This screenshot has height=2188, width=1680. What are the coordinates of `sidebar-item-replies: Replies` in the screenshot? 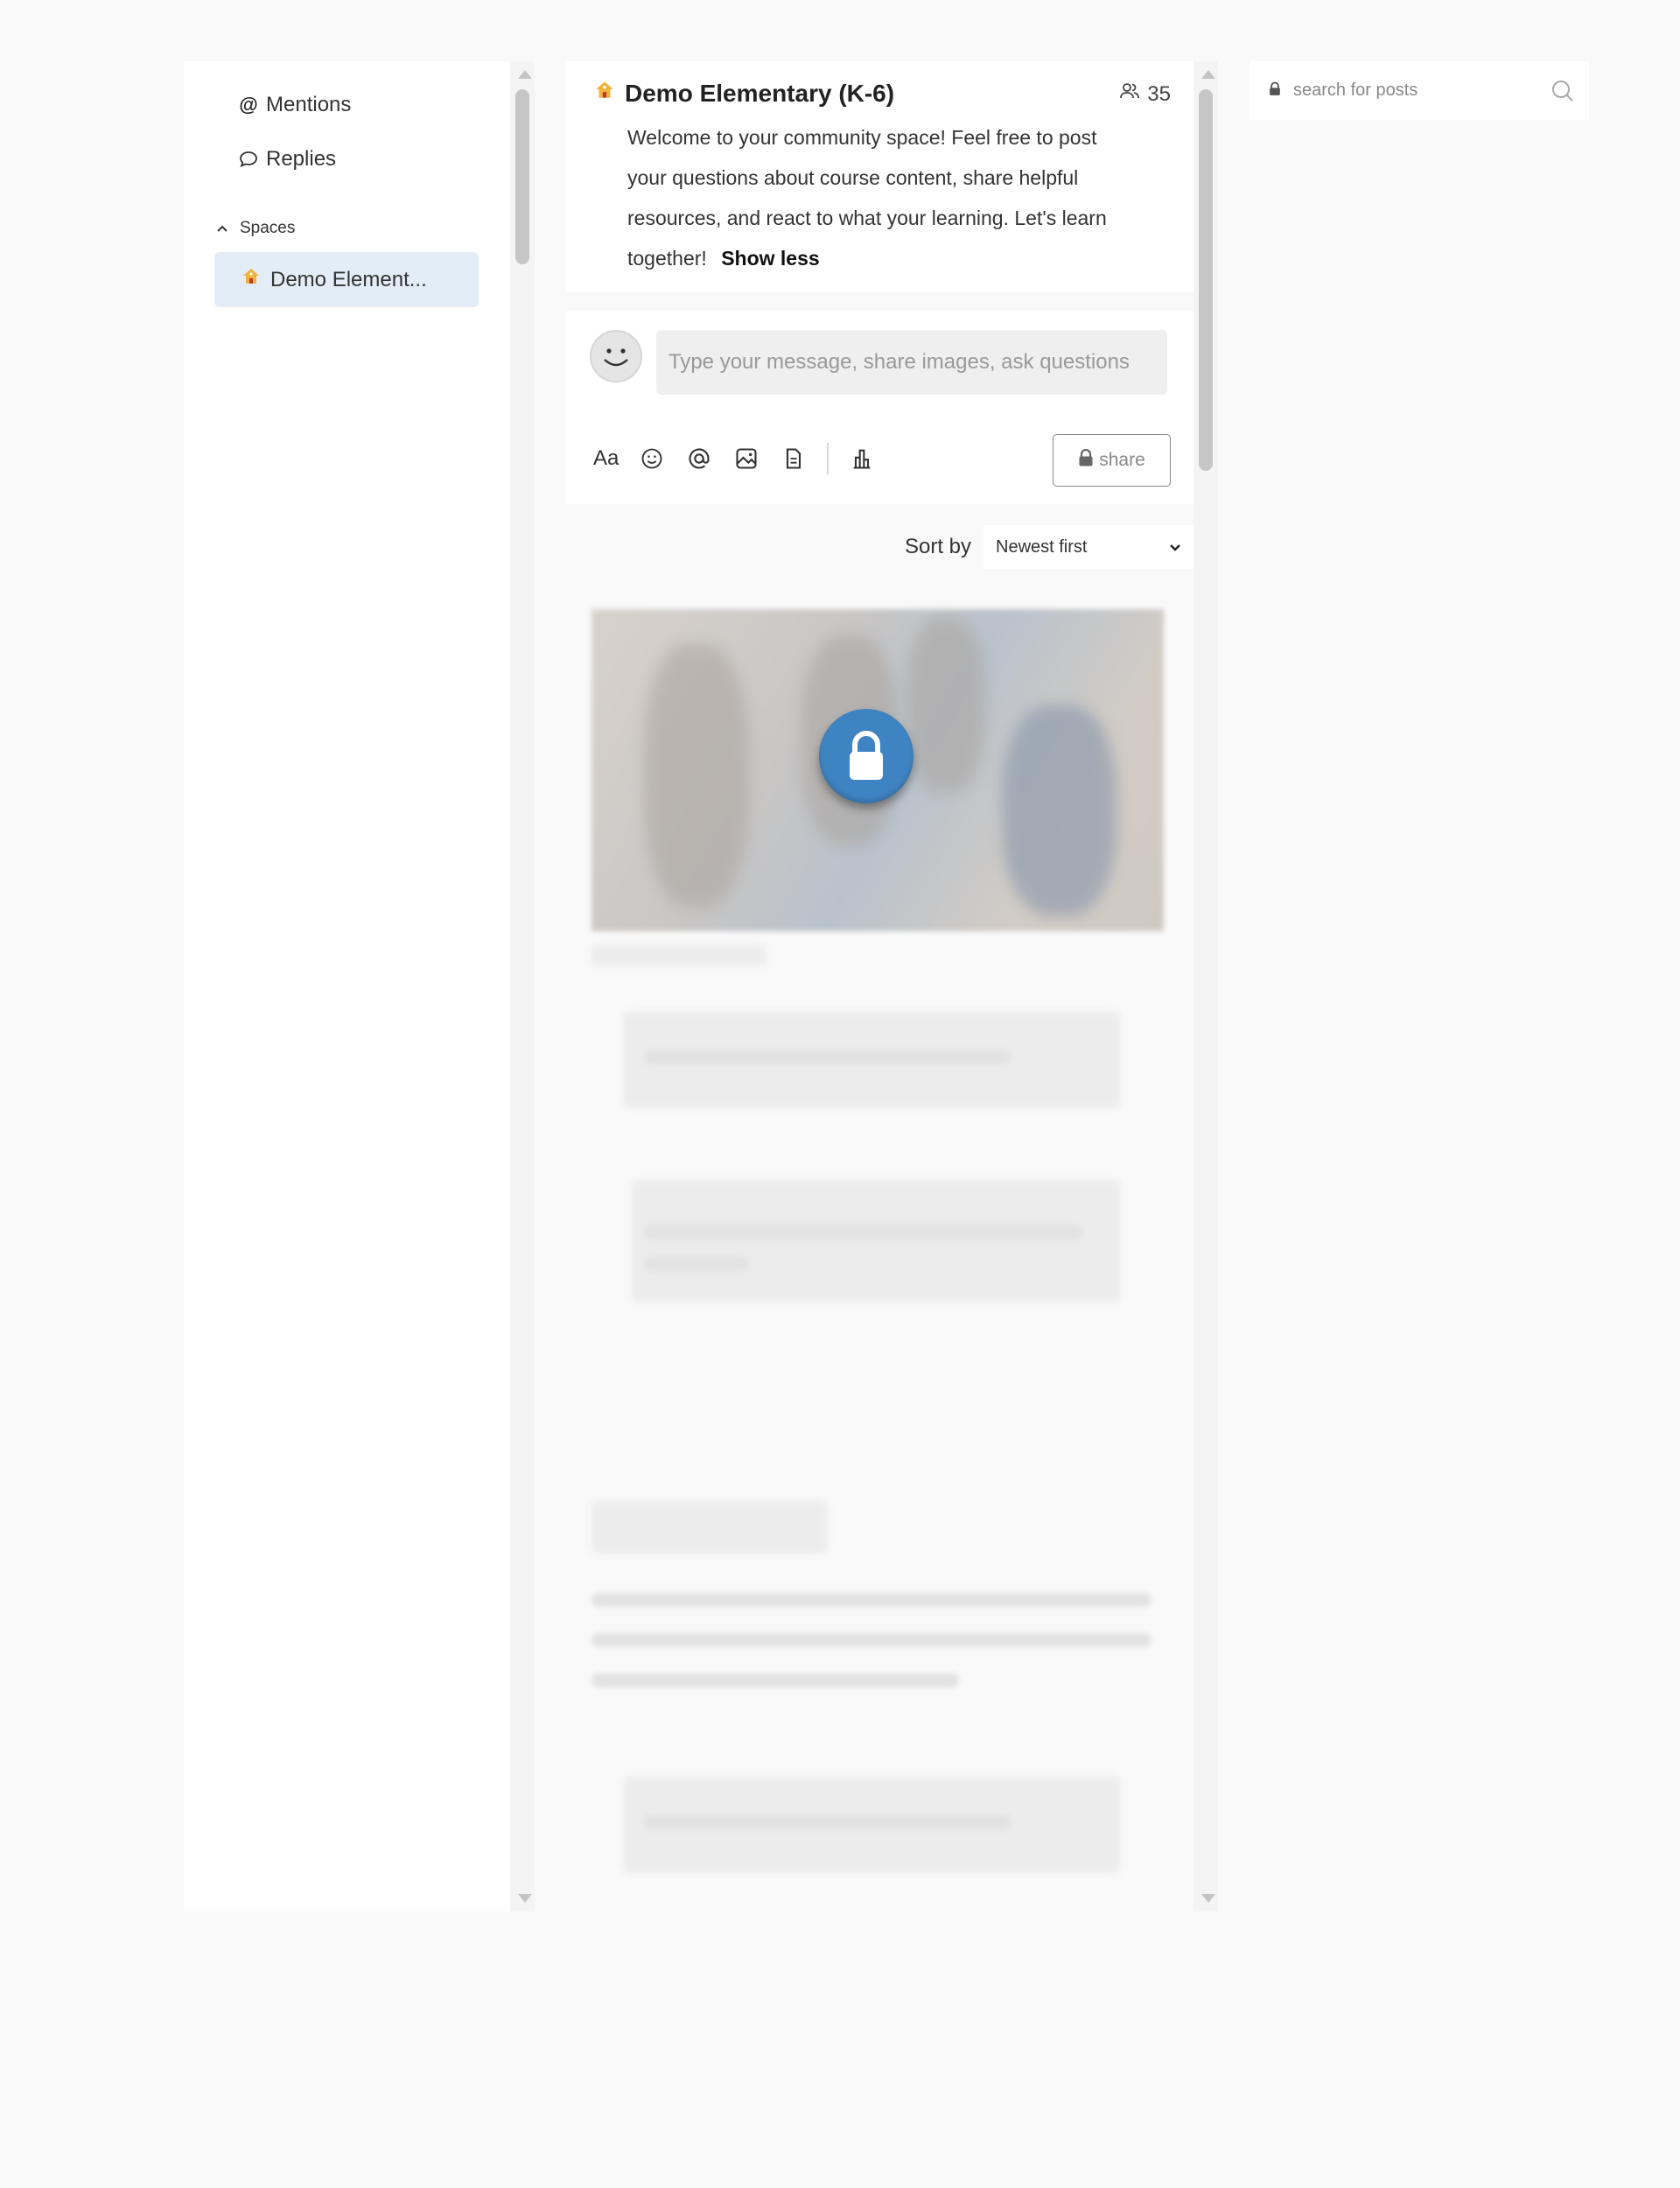 It's located at (287, 159).